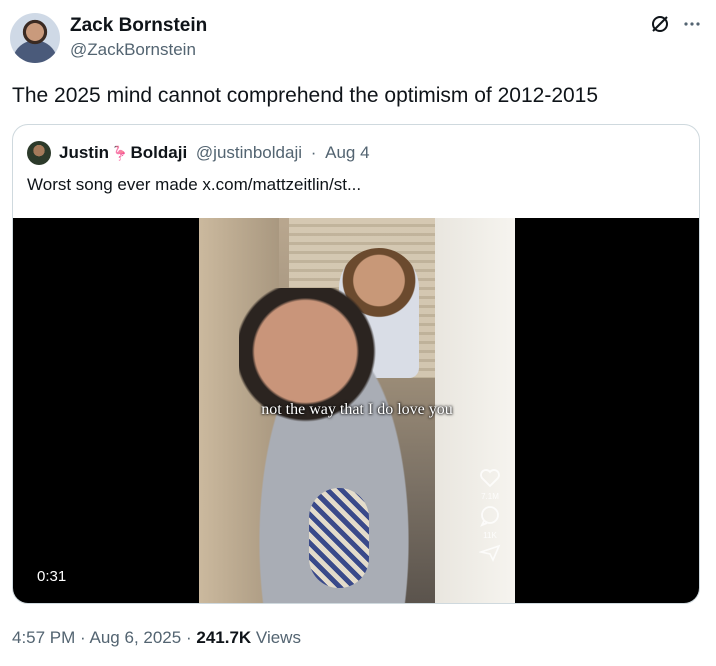 Image resolution: width=716 pixels, height=666 pixels. I want to click on video-duration: 0:31, so click(52, 576).